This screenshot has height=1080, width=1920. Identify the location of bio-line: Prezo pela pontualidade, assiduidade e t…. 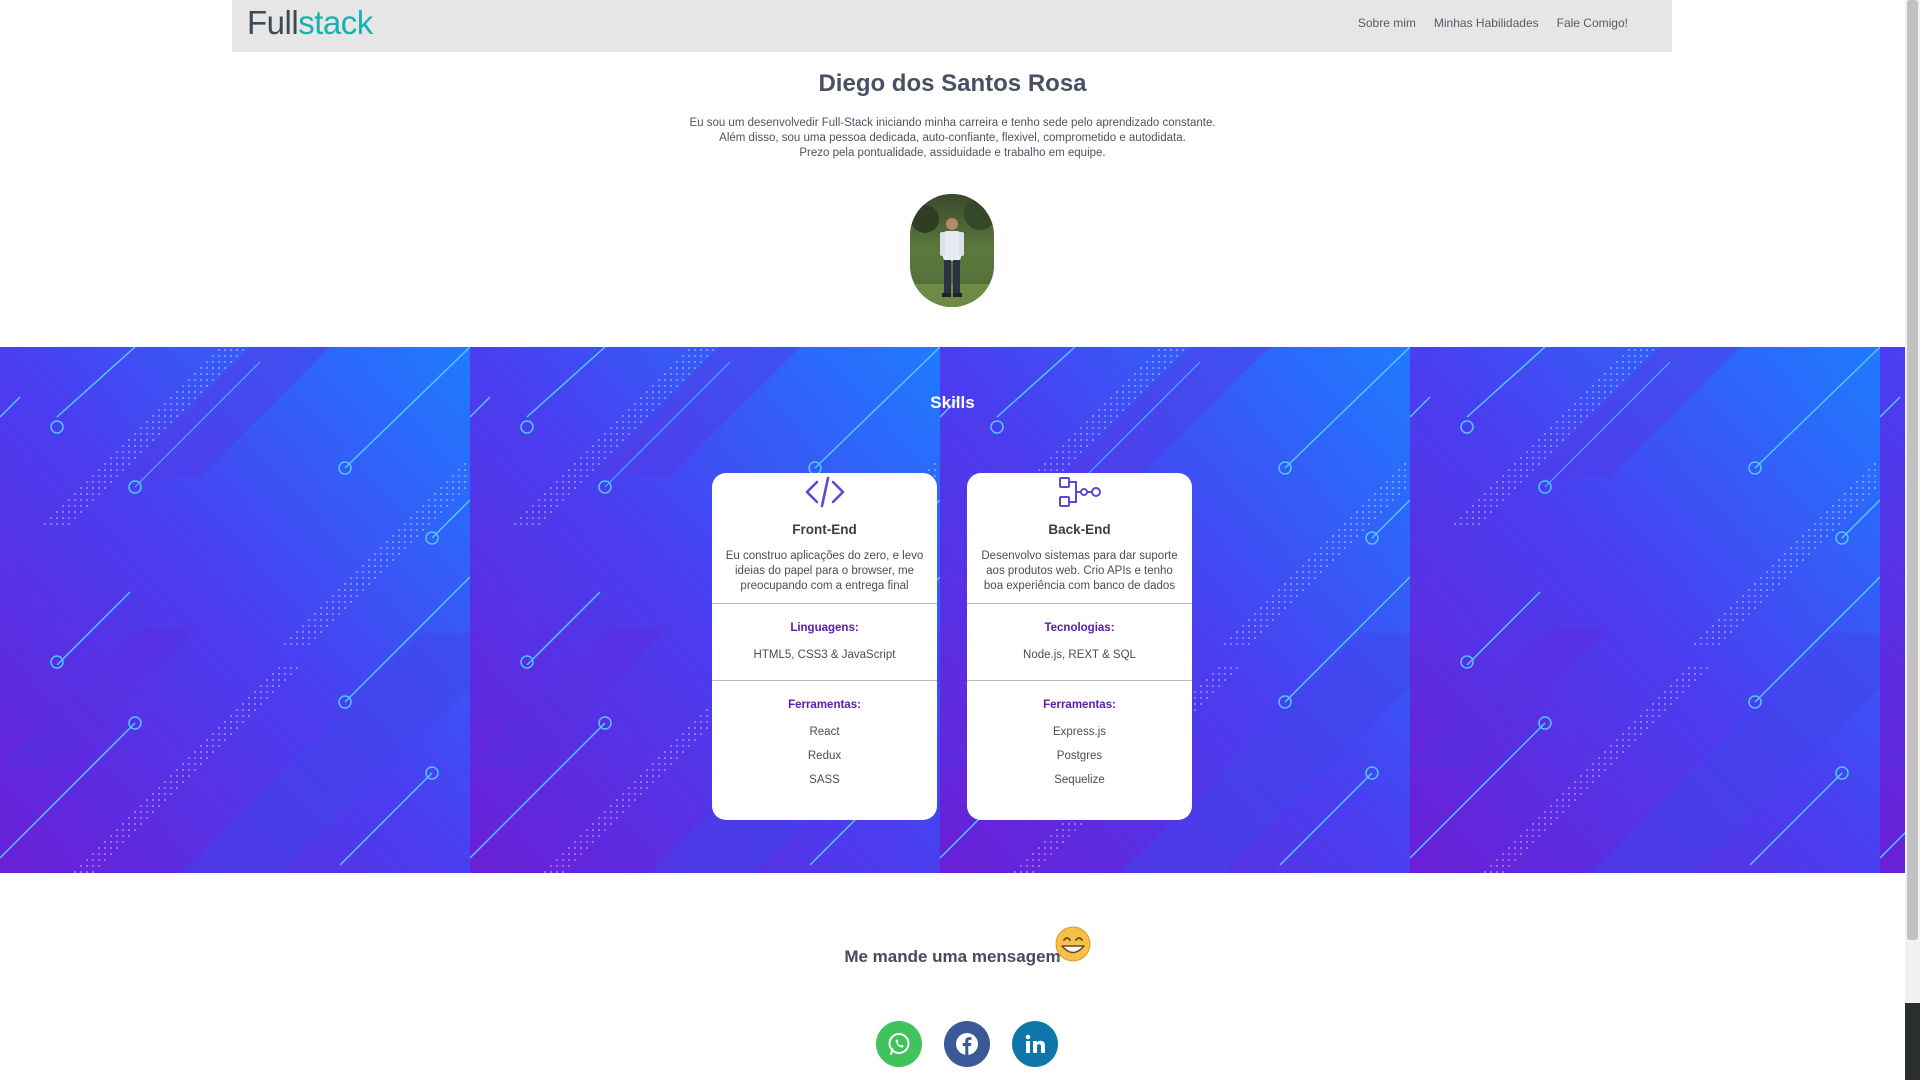
(952, 153).